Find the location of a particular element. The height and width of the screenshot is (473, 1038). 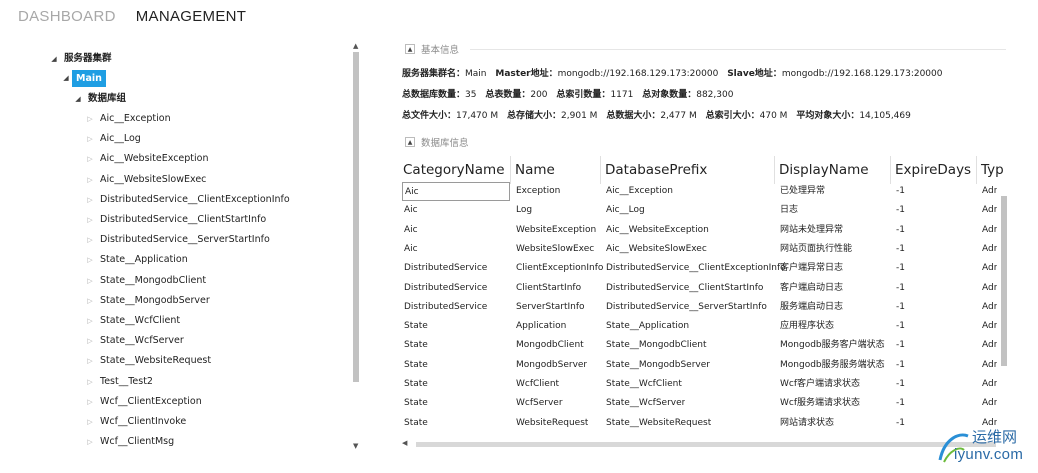

table-cell: DistributedService__ClientExceptionInfo is located at coordinates (696, 268).